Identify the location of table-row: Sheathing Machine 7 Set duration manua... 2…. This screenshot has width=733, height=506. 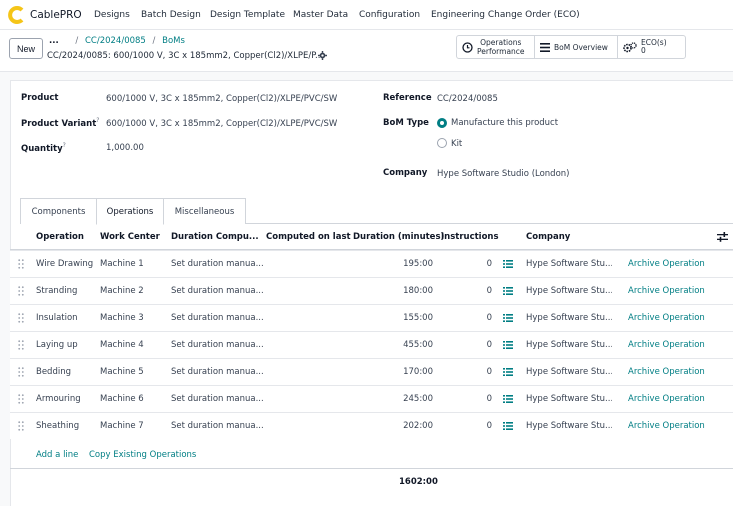
(371, 425).